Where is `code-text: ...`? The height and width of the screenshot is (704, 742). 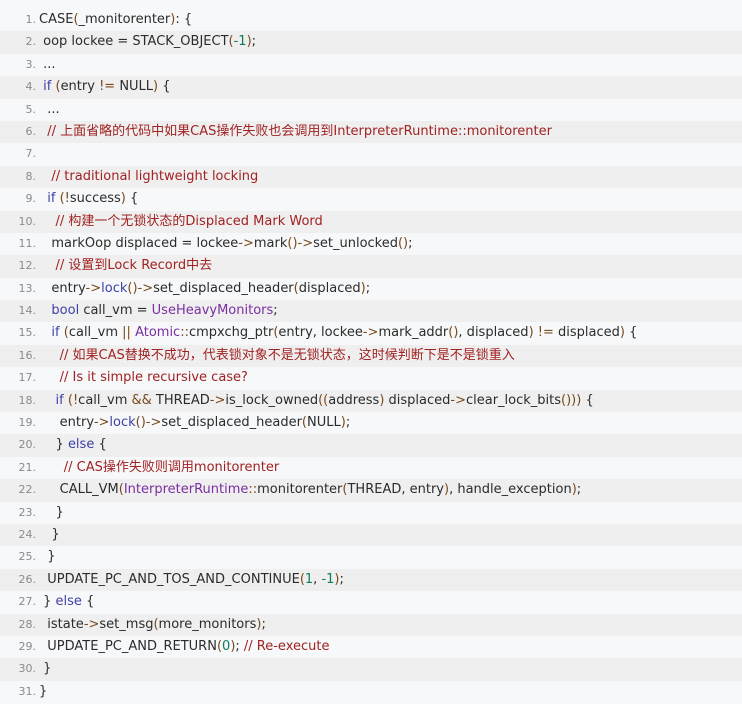 code-text: ... is located at coordinates (49, 110).